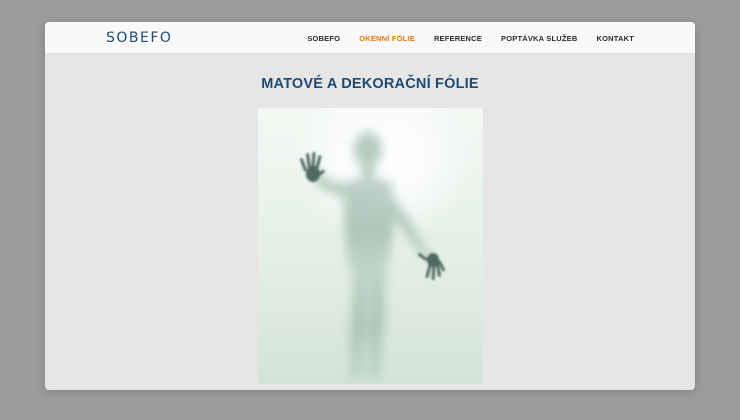 The image size is (740, 420). I want to click on nav-item-kontakt: KONTAKT, so click(615, 38).